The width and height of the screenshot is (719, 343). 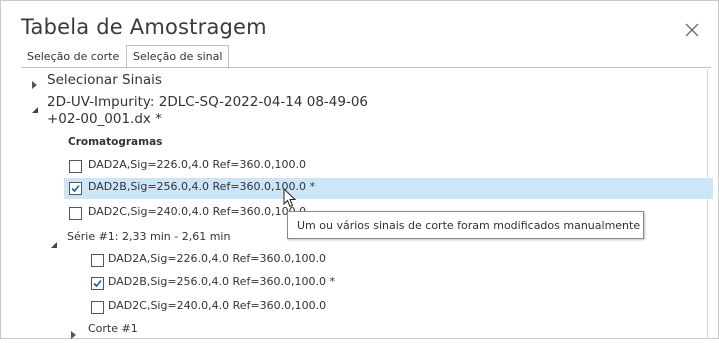 I want to click on chromatogram-dad2a-label: DAD2A,Sig=226.0,4.0 Ref=360.0,100.0, so click(x=197, y=164).